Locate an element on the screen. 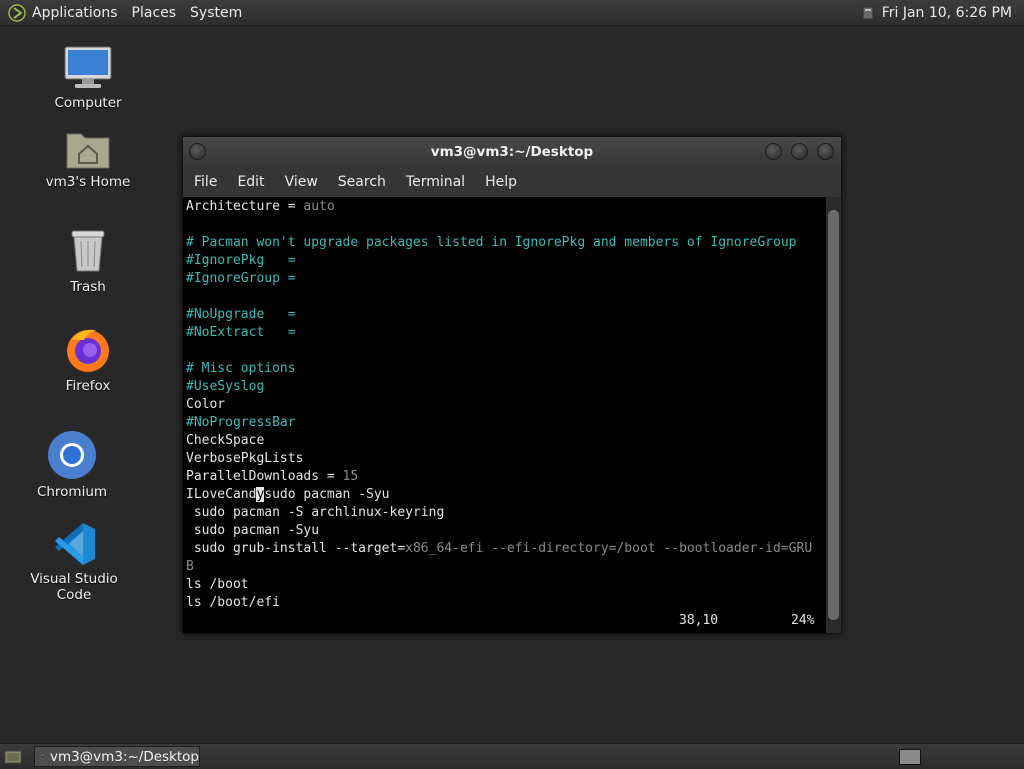  terminal-line: #IgnorePkg = is located at coordinates (506, 261).